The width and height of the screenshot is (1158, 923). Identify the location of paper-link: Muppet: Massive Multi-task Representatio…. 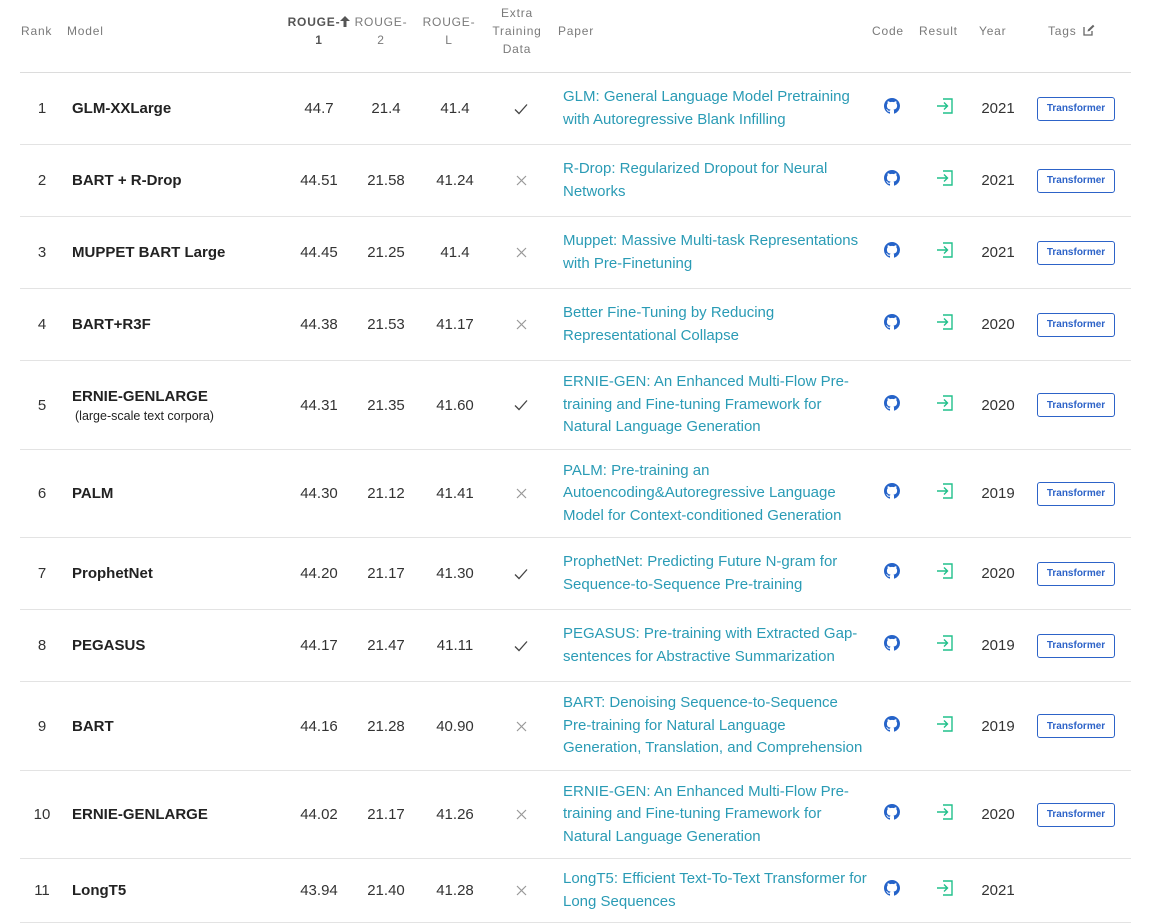
(715, 252).